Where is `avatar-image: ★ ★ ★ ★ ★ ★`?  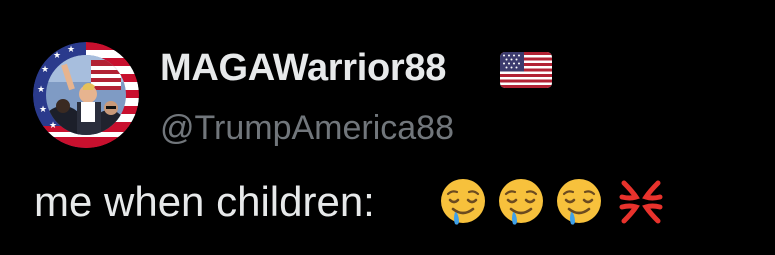
avatar-image: ★ ★ ★ ★ ★ ★ is located at coordinates (86, 95).